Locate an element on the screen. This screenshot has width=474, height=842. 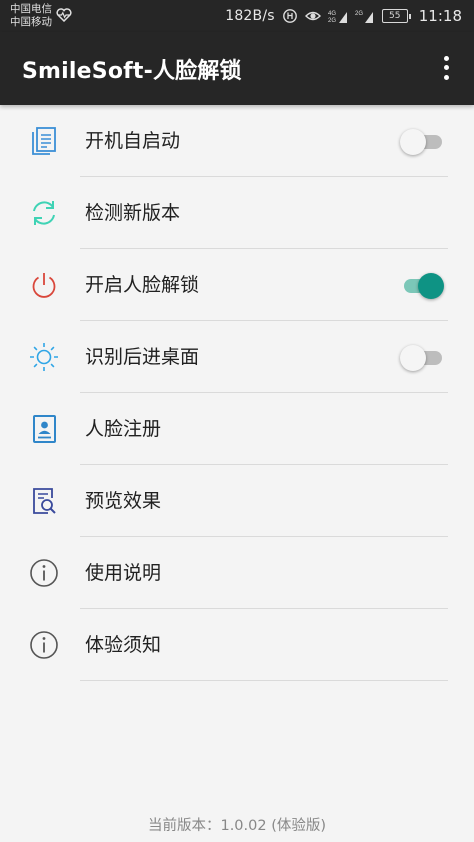
battery-level: 55 is located at coordinates (395, 16).